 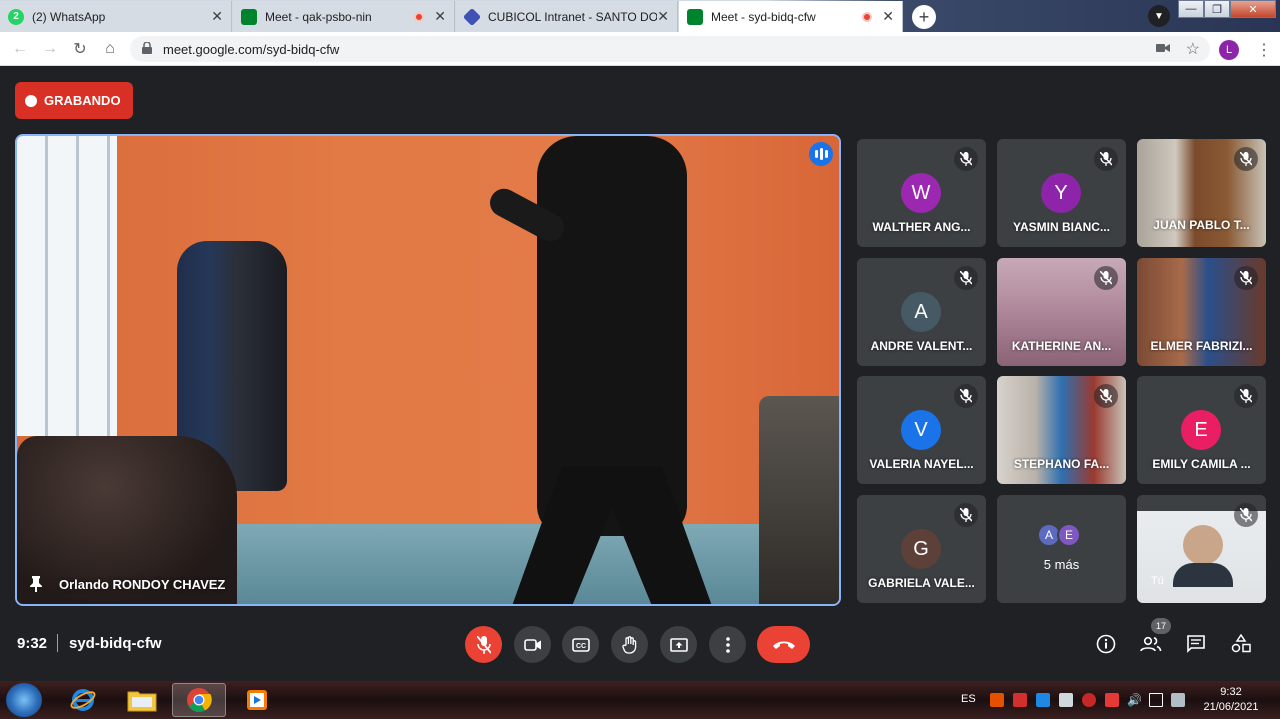 What do you see at coordinates (483, 644) in the screenshot?
I see `mic-toggle-button` at bounding box center [483, 644].